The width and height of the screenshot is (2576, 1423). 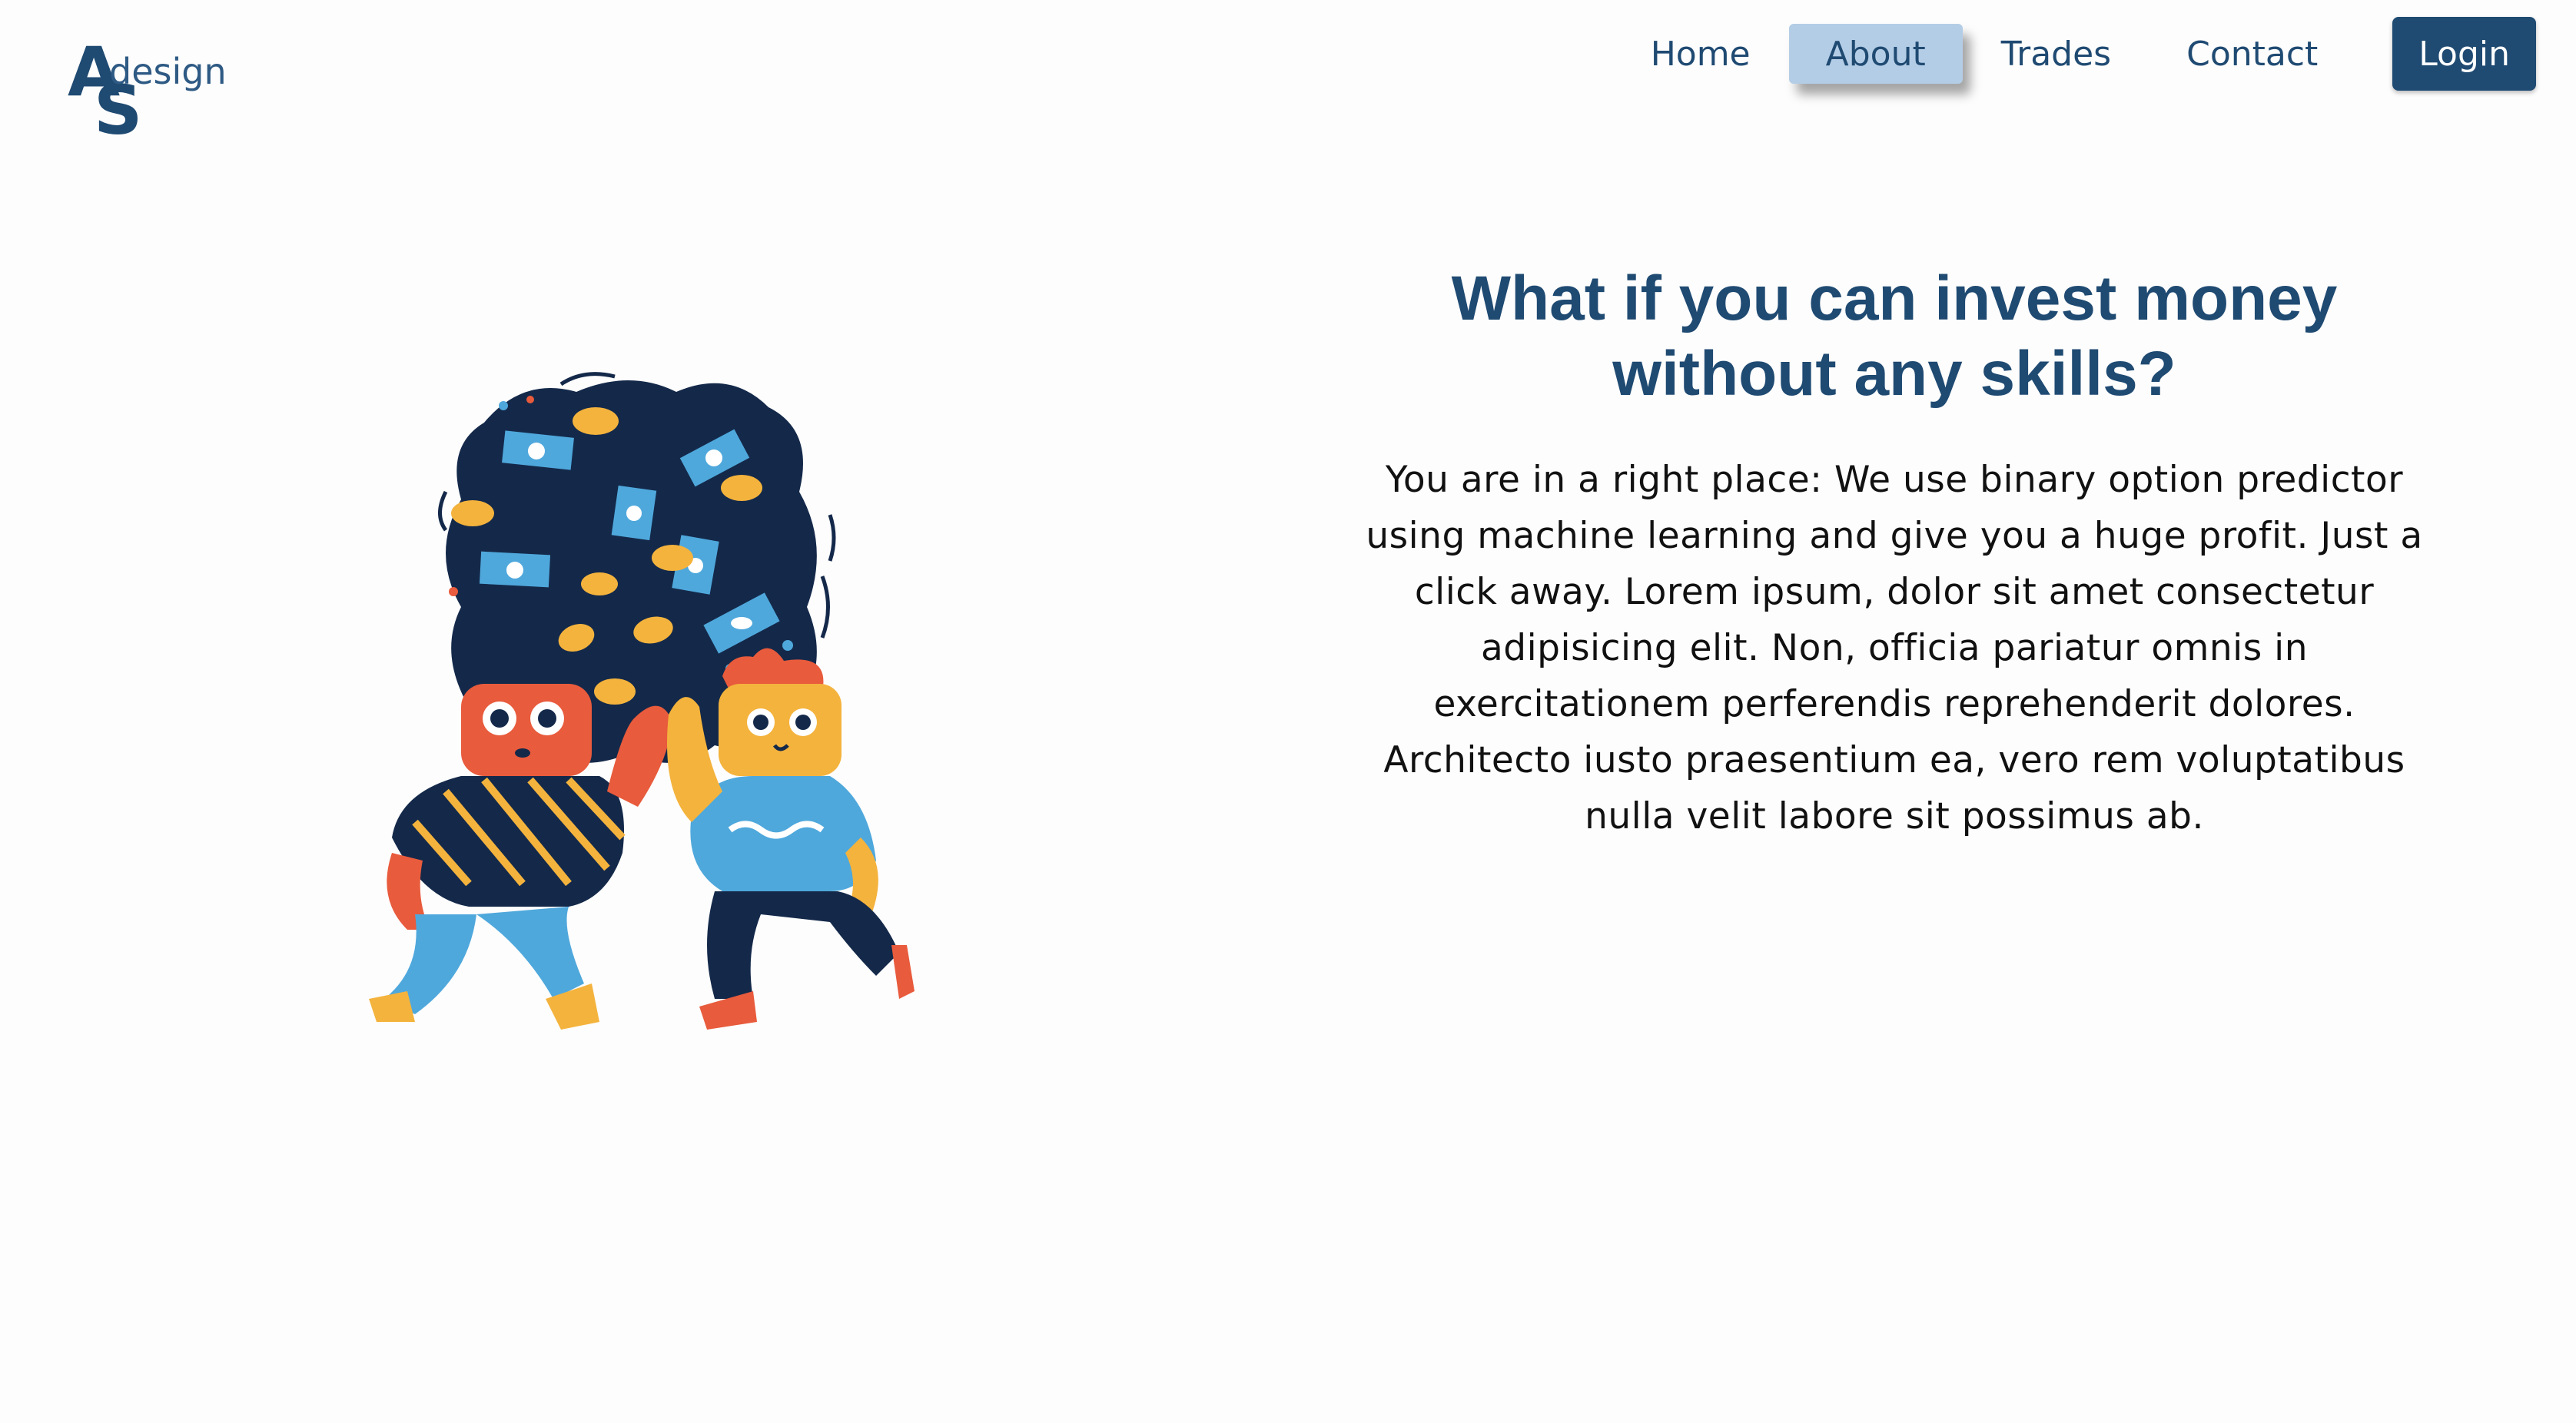 I want to click on logo-word: design, so click(x=168, y=72).